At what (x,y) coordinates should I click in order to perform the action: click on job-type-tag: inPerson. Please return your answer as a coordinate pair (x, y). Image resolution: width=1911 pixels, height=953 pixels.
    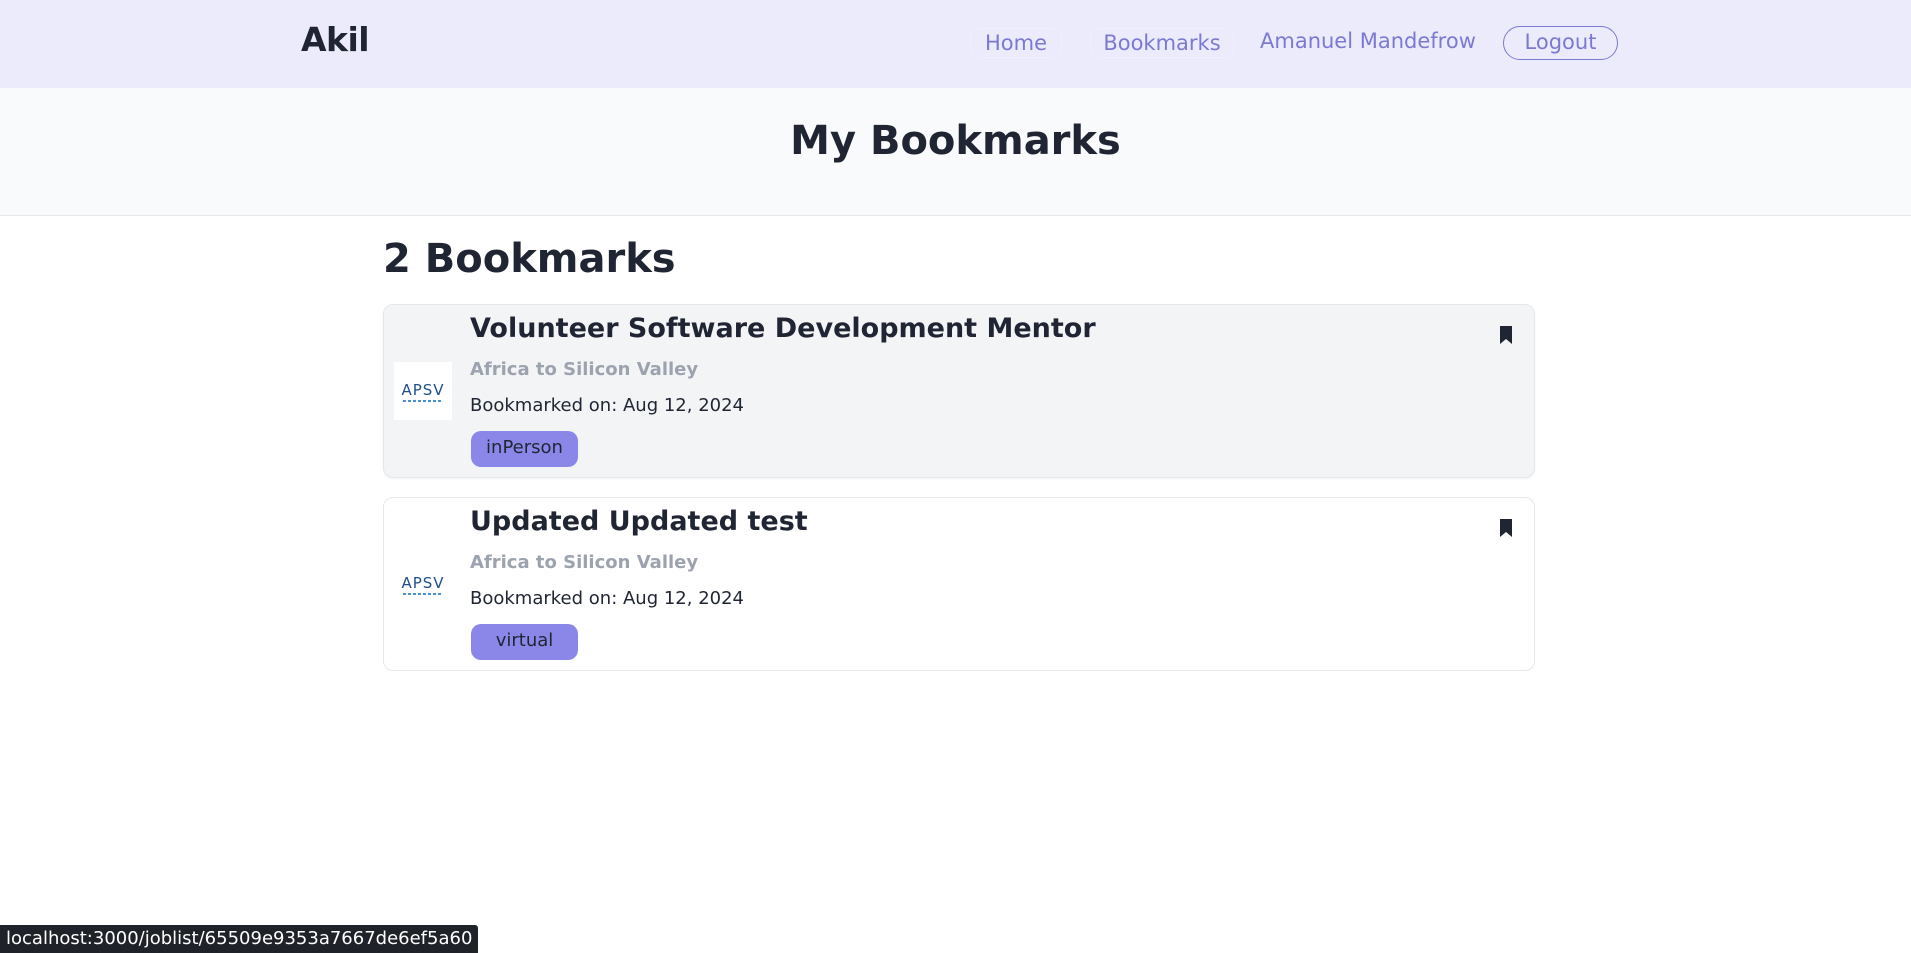
    Looking at the image, I should click on (524, 449).